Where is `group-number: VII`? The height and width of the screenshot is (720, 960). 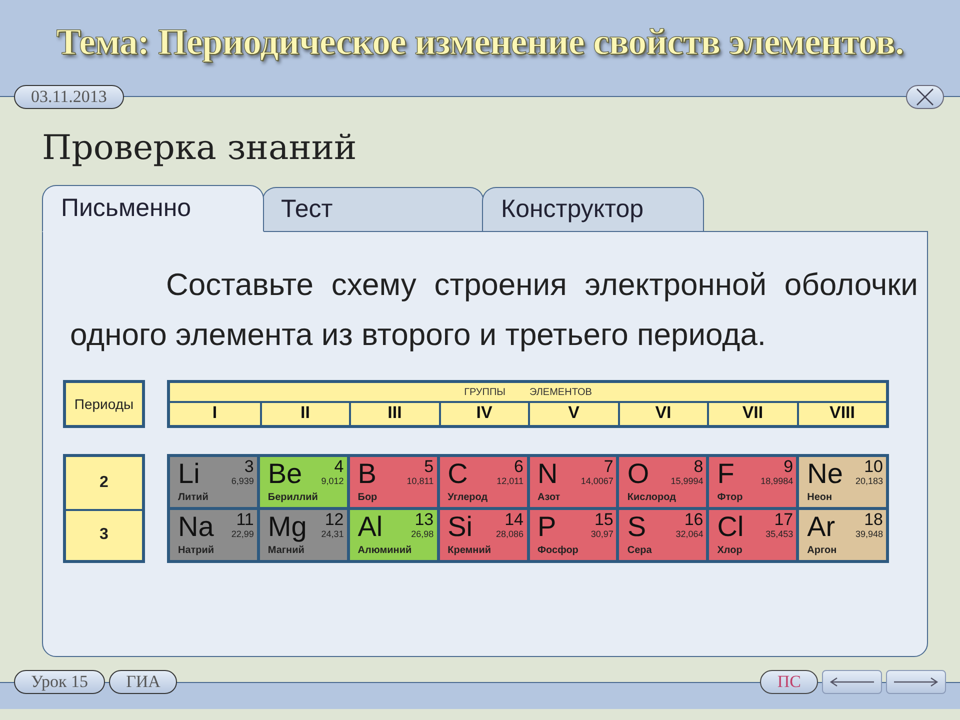 group-number: VII is located at coordinates (751, 414).